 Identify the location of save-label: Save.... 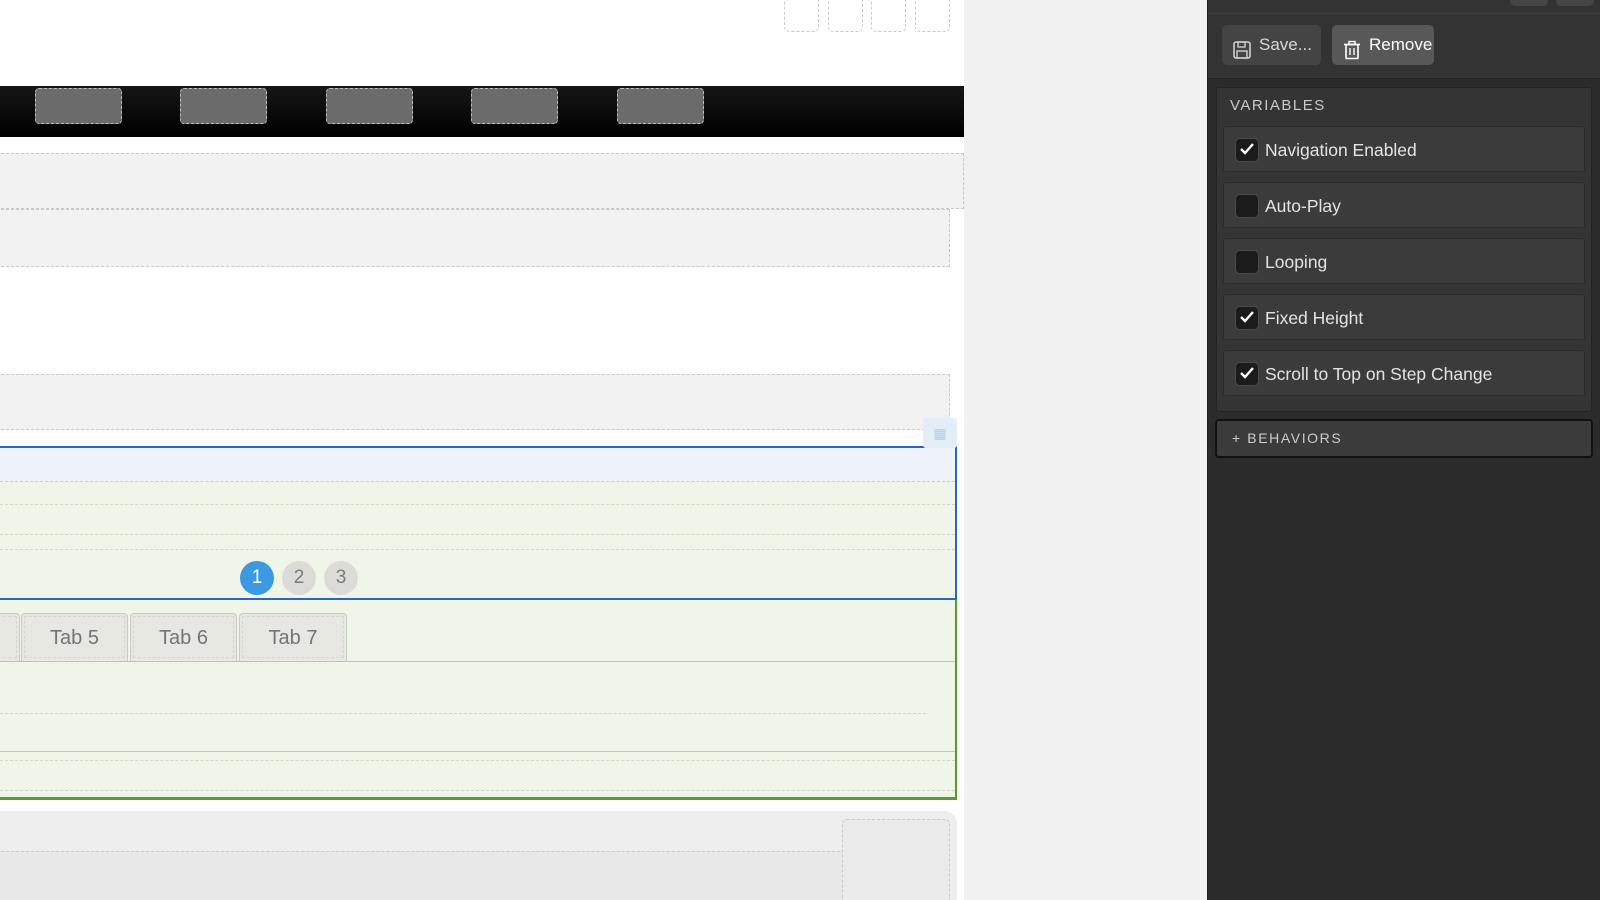
(1285, 44).